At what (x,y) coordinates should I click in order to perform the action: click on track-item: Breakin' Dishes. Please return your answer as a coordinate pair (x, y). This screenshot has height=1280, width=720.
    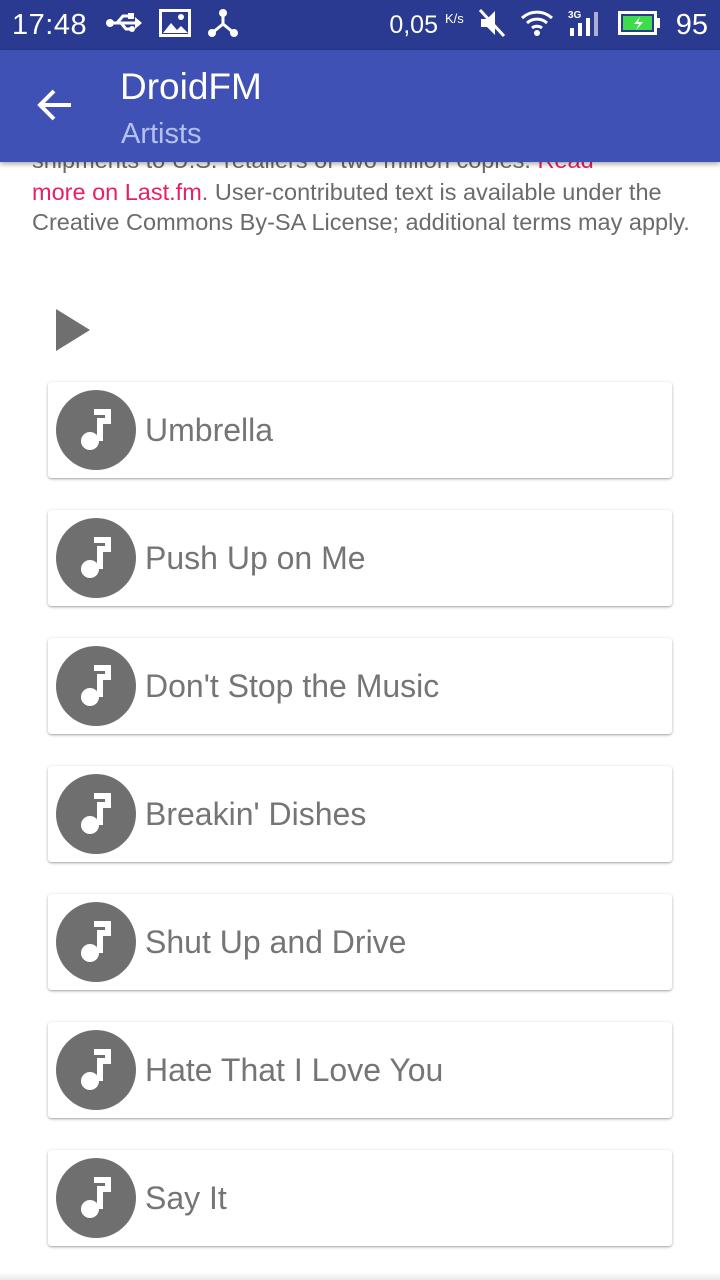
    Looking at the image, I should click on (360, 814).